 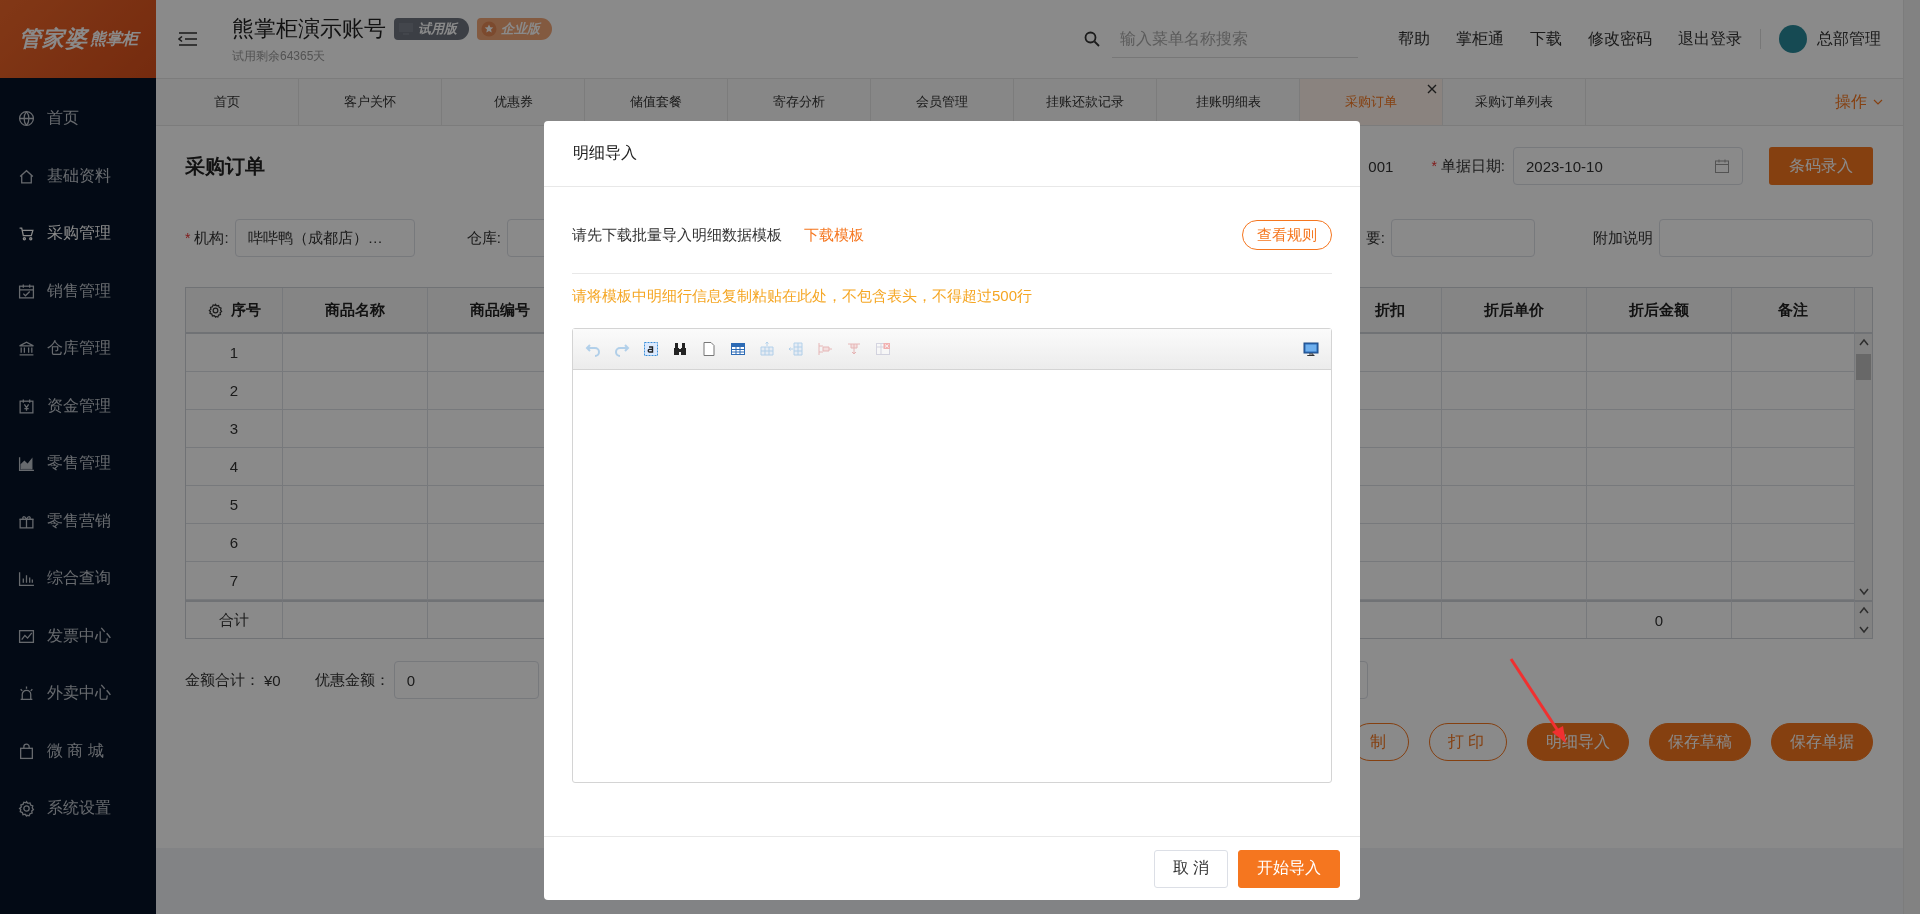 What do you see at coordinates (26, 464) in the screenshot?
I see `area-chart-icon` at bounding box center [26, 464].